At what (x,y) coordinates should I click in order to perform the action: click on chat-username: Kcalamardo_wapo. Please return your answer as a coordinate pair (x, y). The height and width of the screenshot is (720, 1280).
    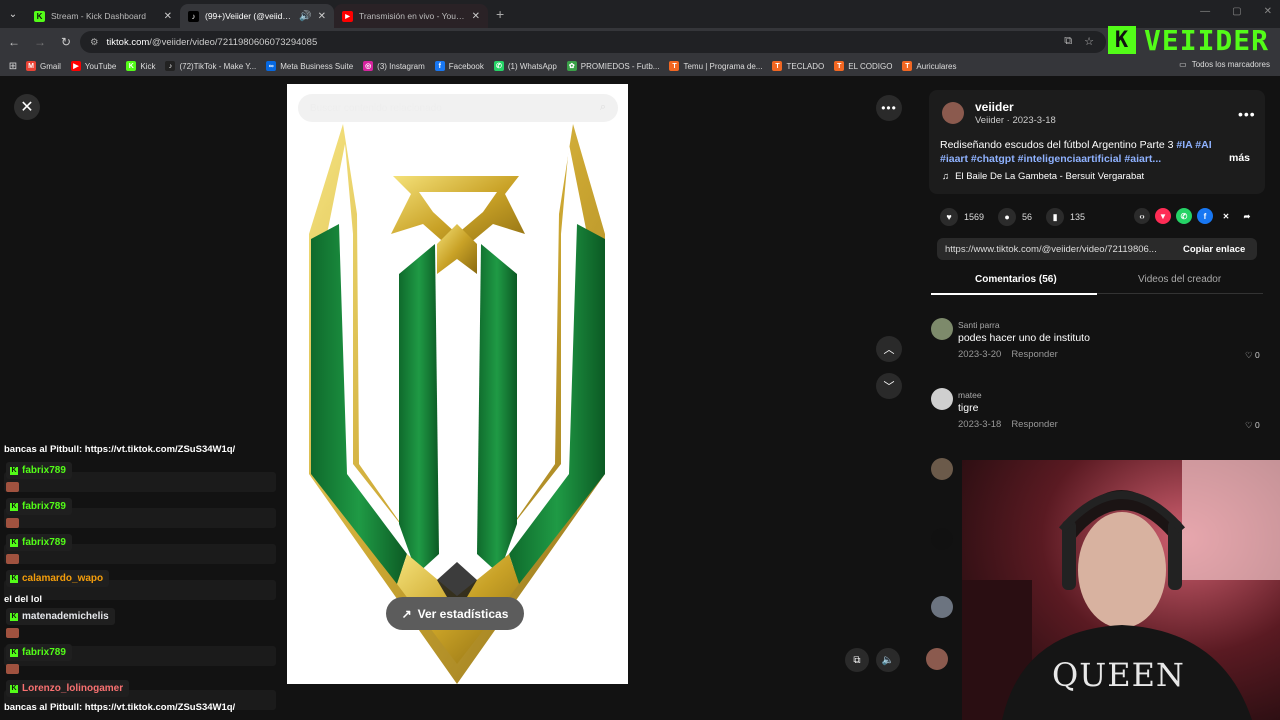
    Looking at the image, I should click on (58, 578).